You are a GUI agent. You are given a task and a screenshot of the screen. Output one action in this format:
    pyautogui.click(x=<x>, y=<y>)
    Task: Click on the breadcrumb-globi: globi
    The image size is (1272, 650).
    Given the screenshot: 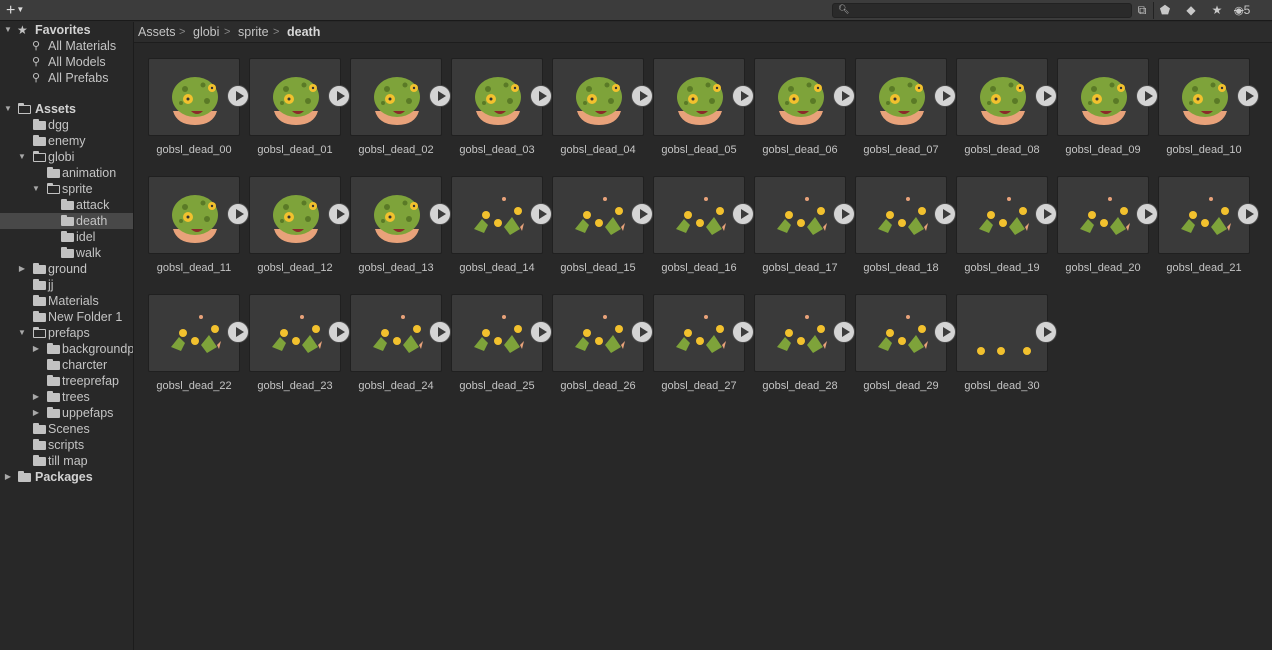 What is the action you would take?
    pyautogui.click(x=206, y=32)
    